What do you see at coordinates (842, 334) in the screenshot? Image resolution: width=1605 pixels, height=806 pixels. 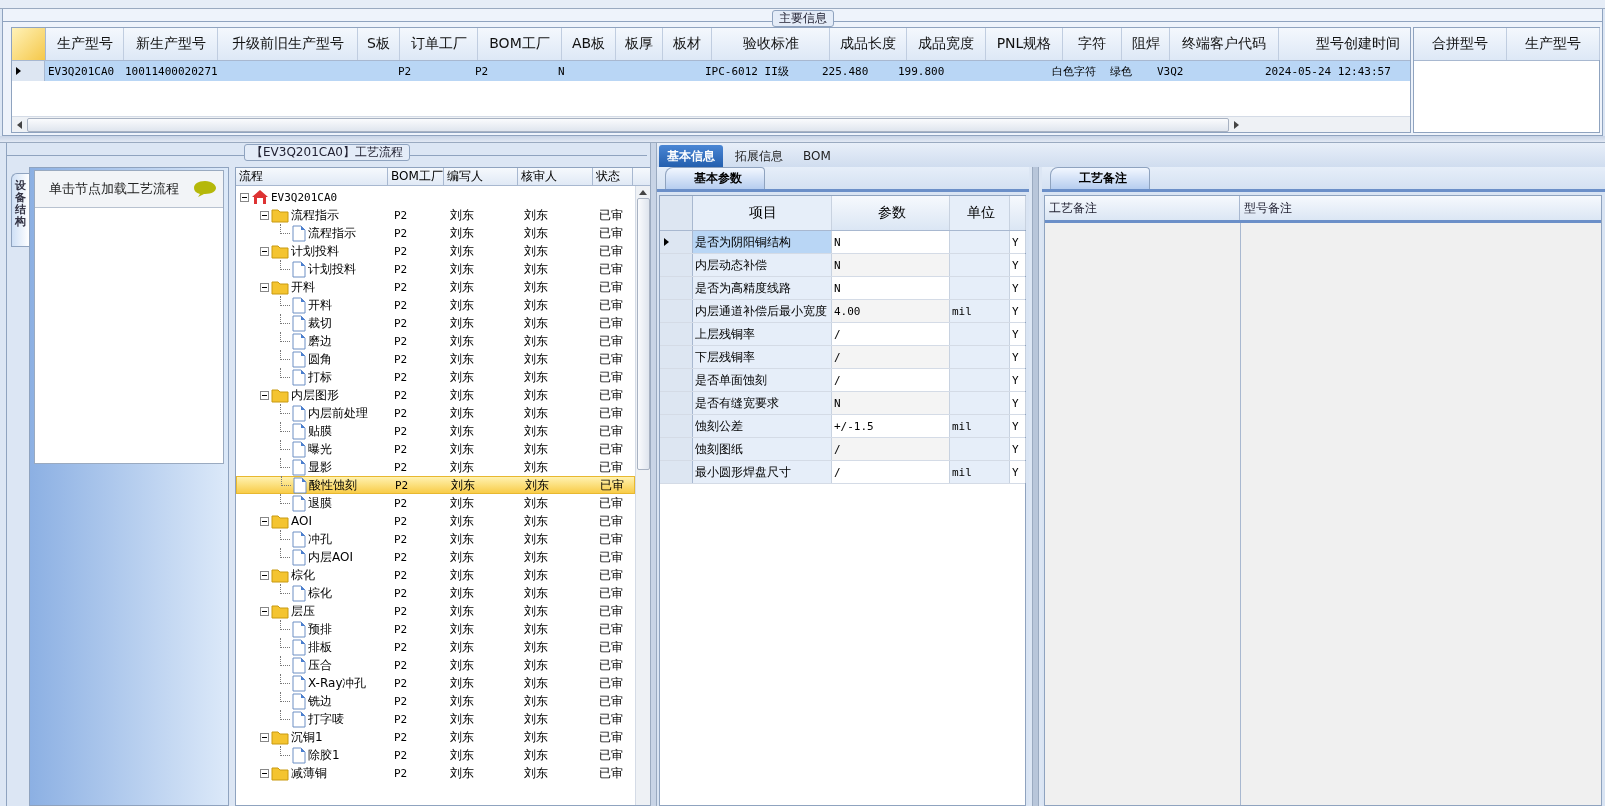 I see `table-row: 上层残铜率 / Y` at bounding box center [842, 334].